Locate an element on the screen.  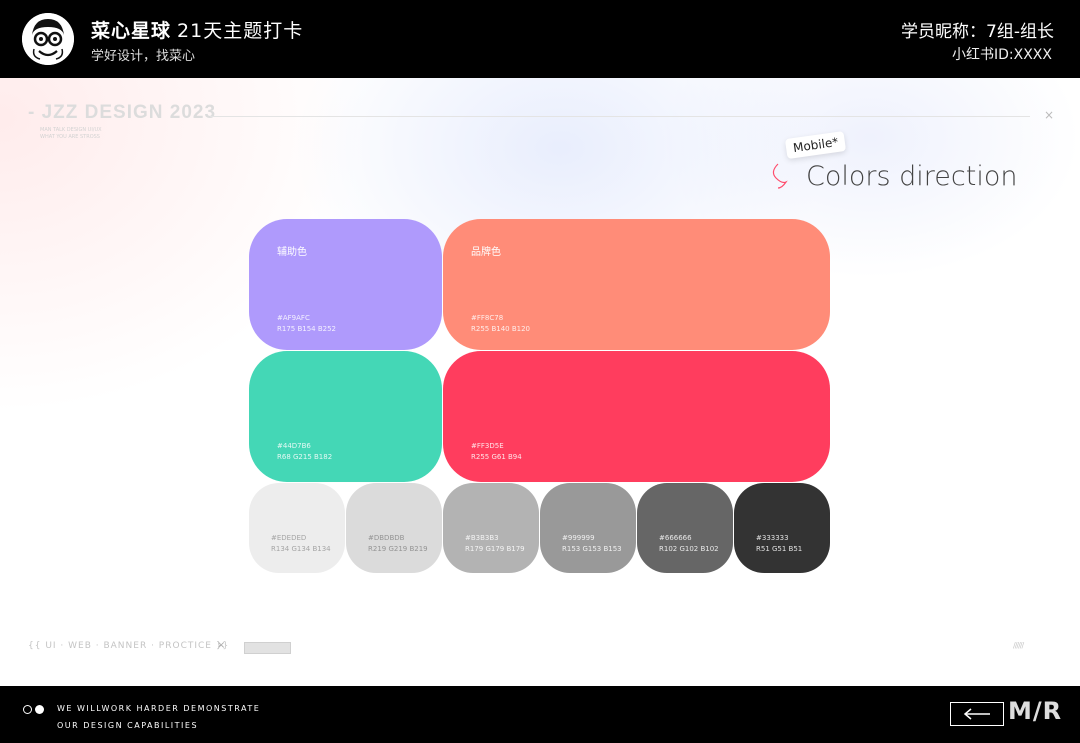
hatch-decoration: ////// is located at coordinates (1018, 645).